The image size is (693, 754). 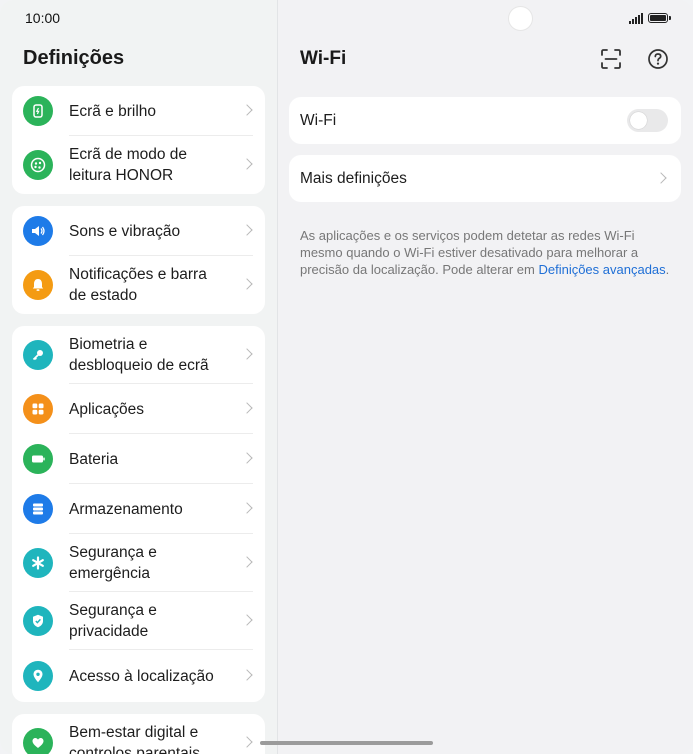 What do you see at coordinates (125, 231) in the screenshot?
I see `sidebar-item-label: Sons e vibração` at bounding box center [125, 231].